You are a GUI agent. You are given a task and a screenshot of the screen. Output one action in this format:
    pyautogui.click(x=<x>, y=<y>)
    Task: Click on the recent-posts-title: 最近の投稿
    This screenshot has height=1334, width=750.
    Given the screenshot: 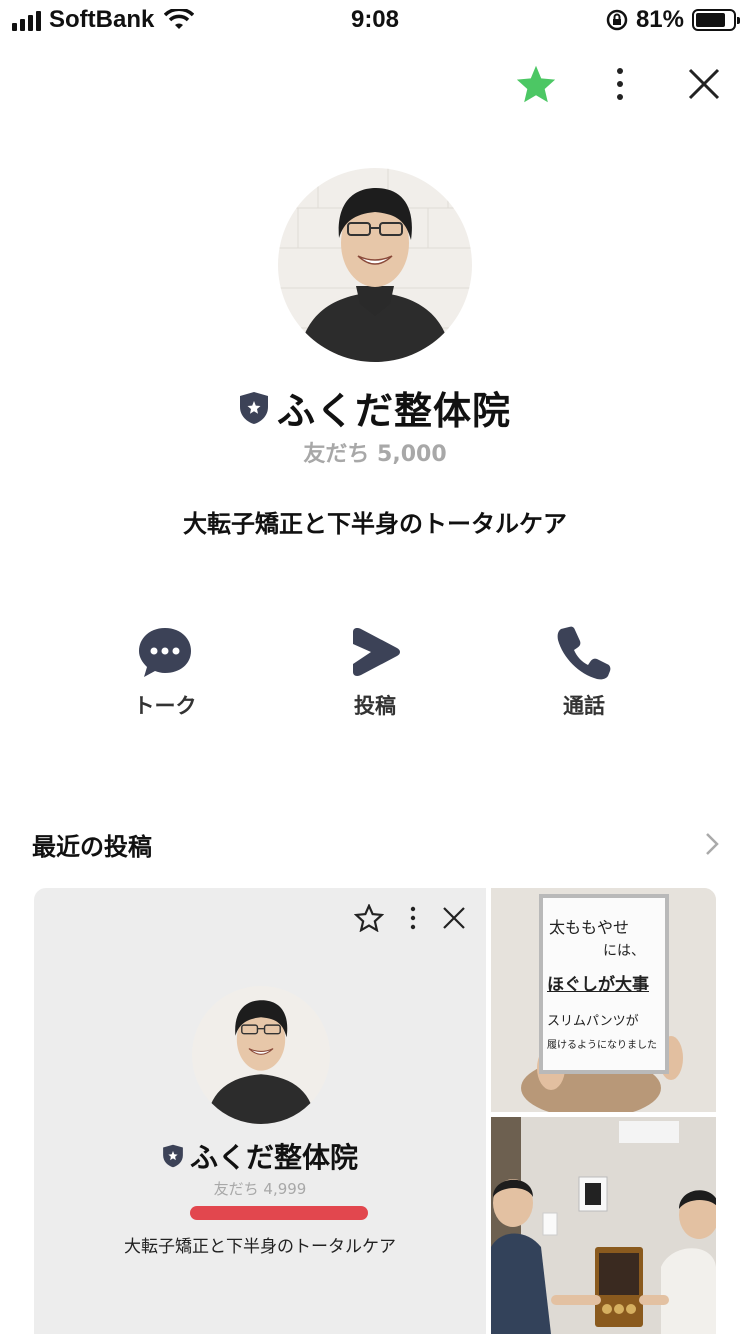 What is the action you would take?
    pyautogui.click(x=92, y=846)
    